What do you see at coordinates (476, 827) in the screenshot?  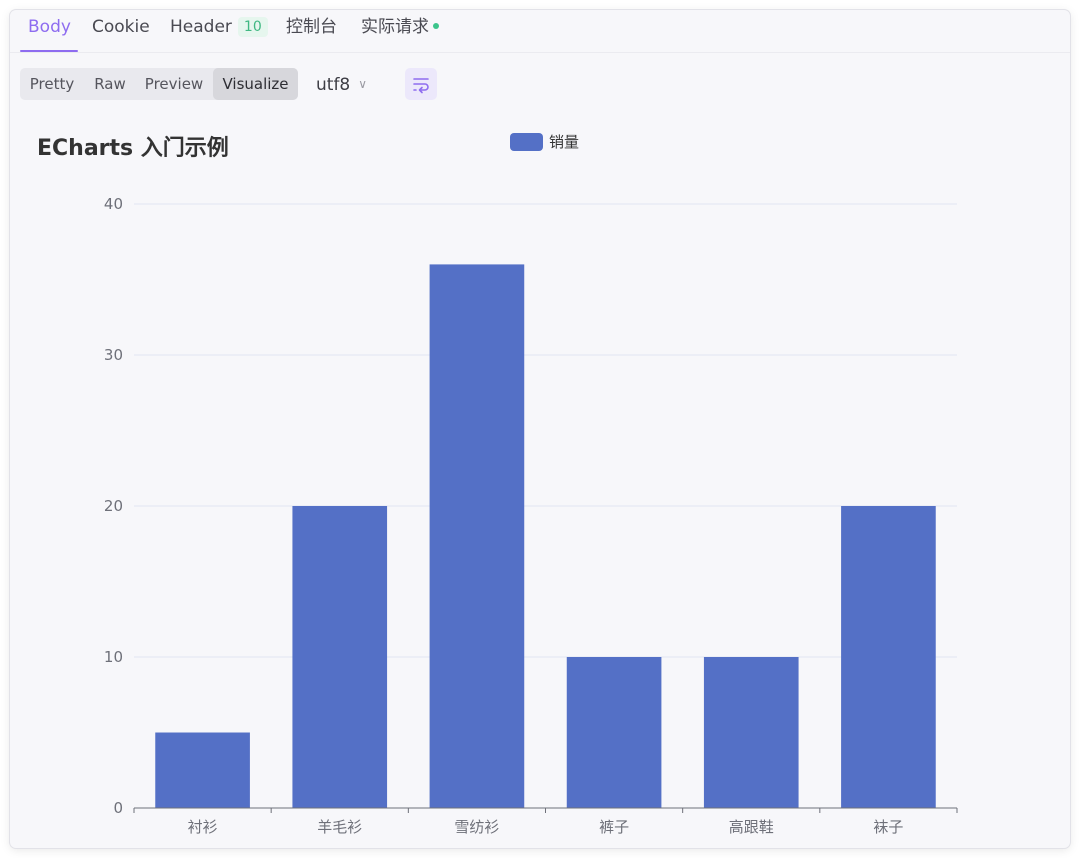 I see `x-tick-label: 雪纺衫` at bounding box center [476, 827].